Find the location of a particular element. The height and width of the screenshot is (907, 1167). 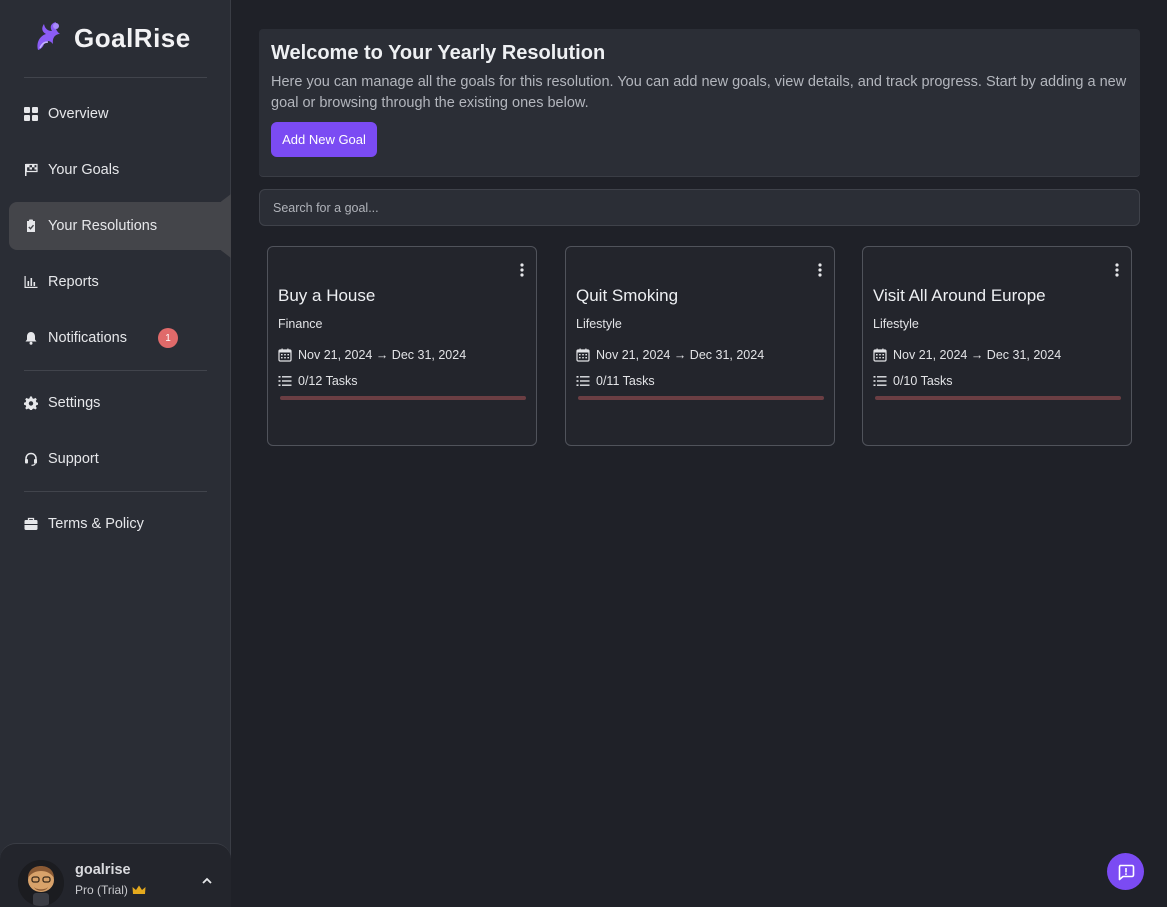

sidebar-item-overview: Overview is located at coordinates (119, 114).